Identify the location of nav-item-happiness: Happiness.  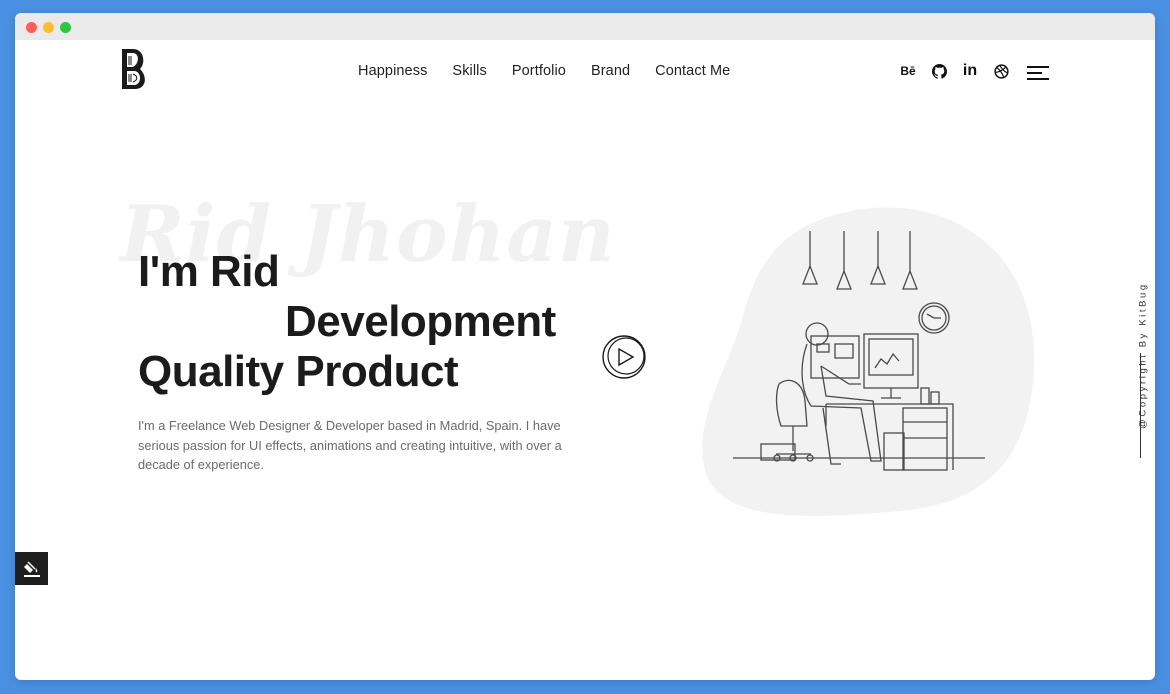
(392, 71).